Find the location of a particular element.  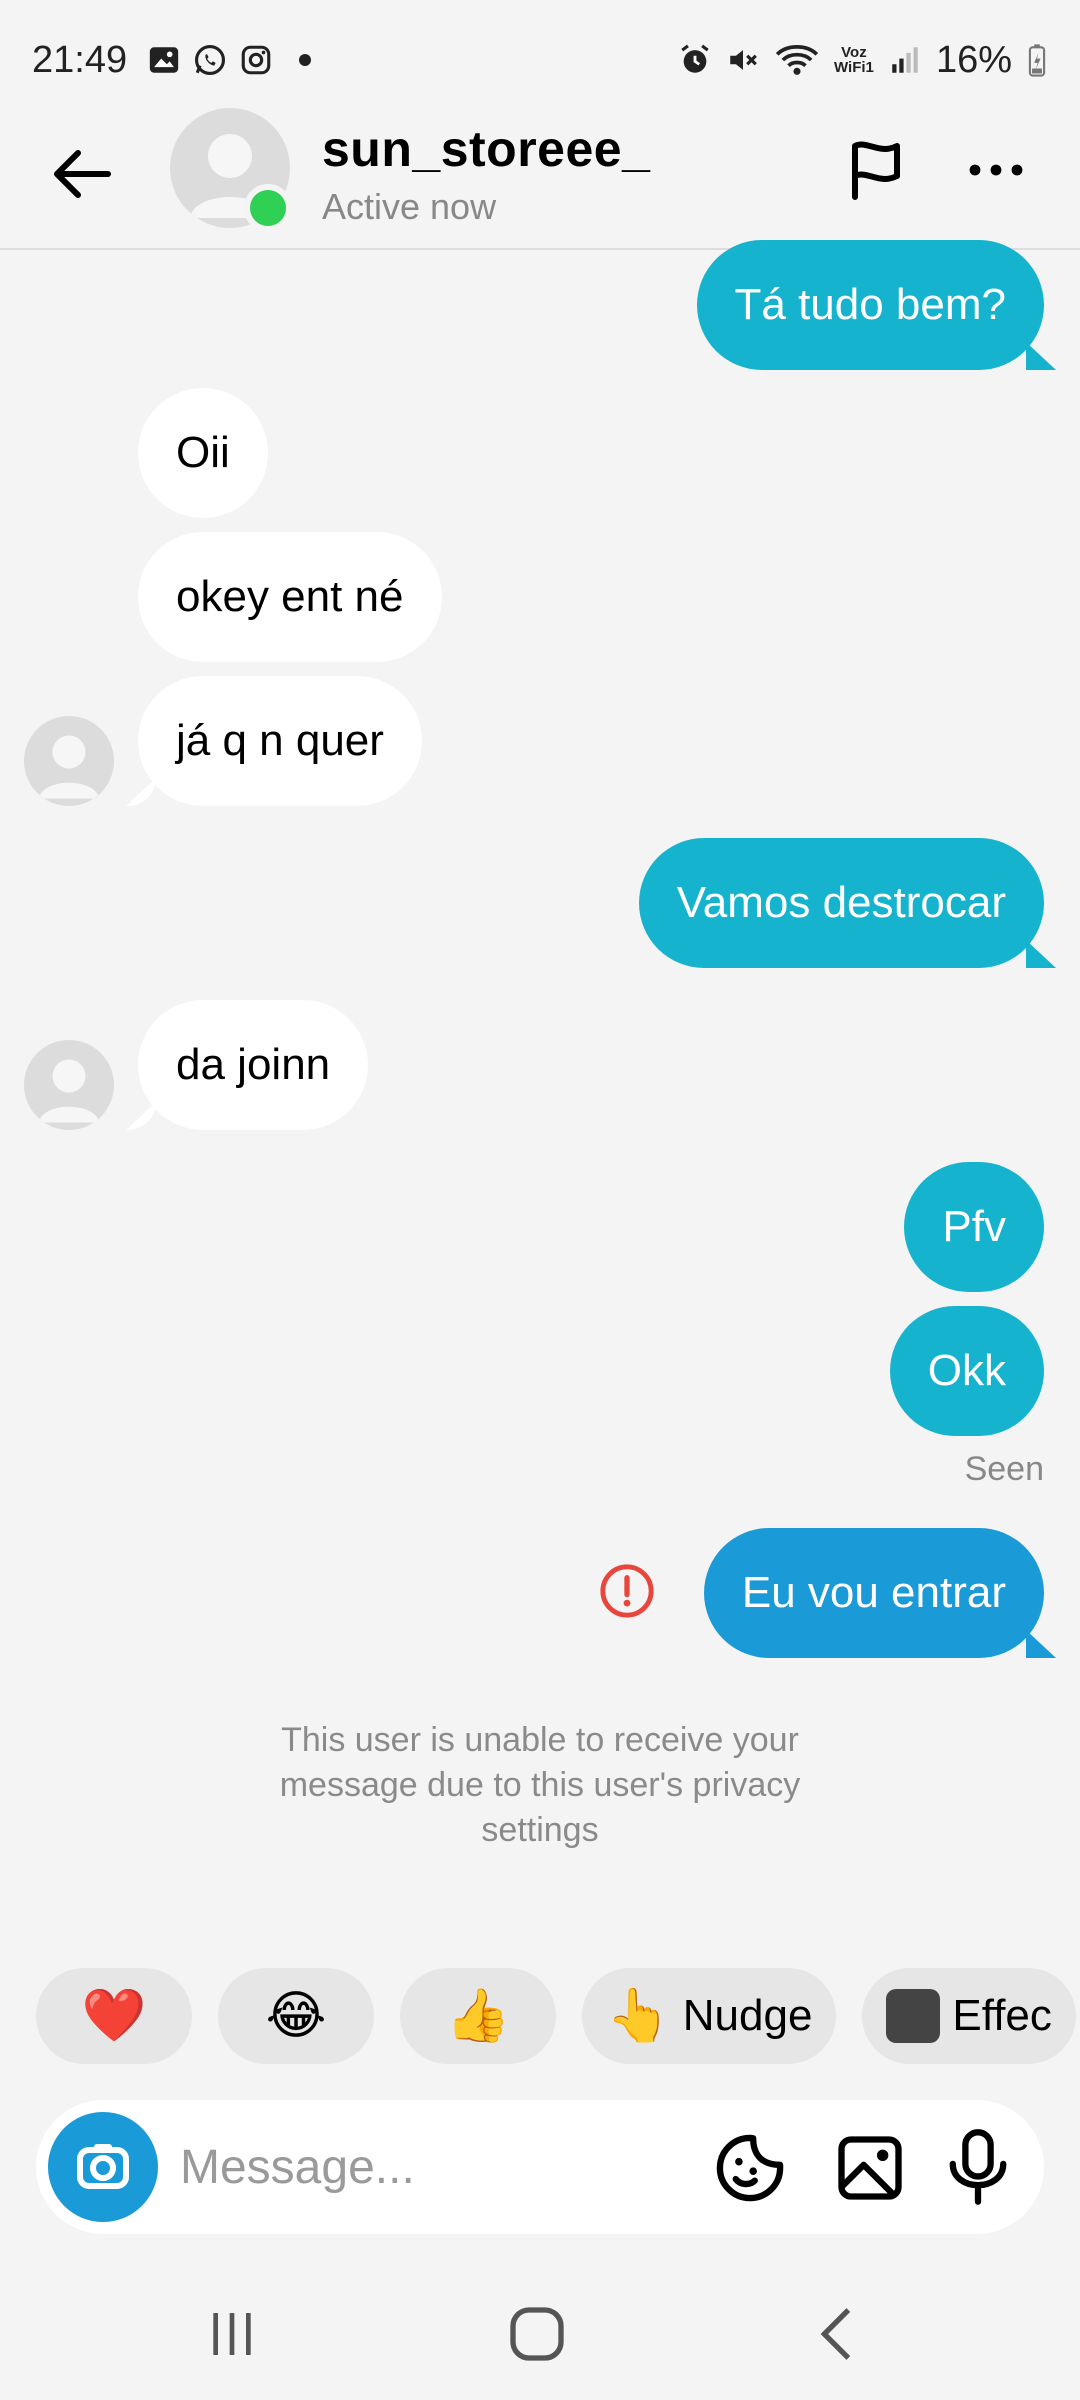

active-status: Active now is located at coordinates (409, 206).